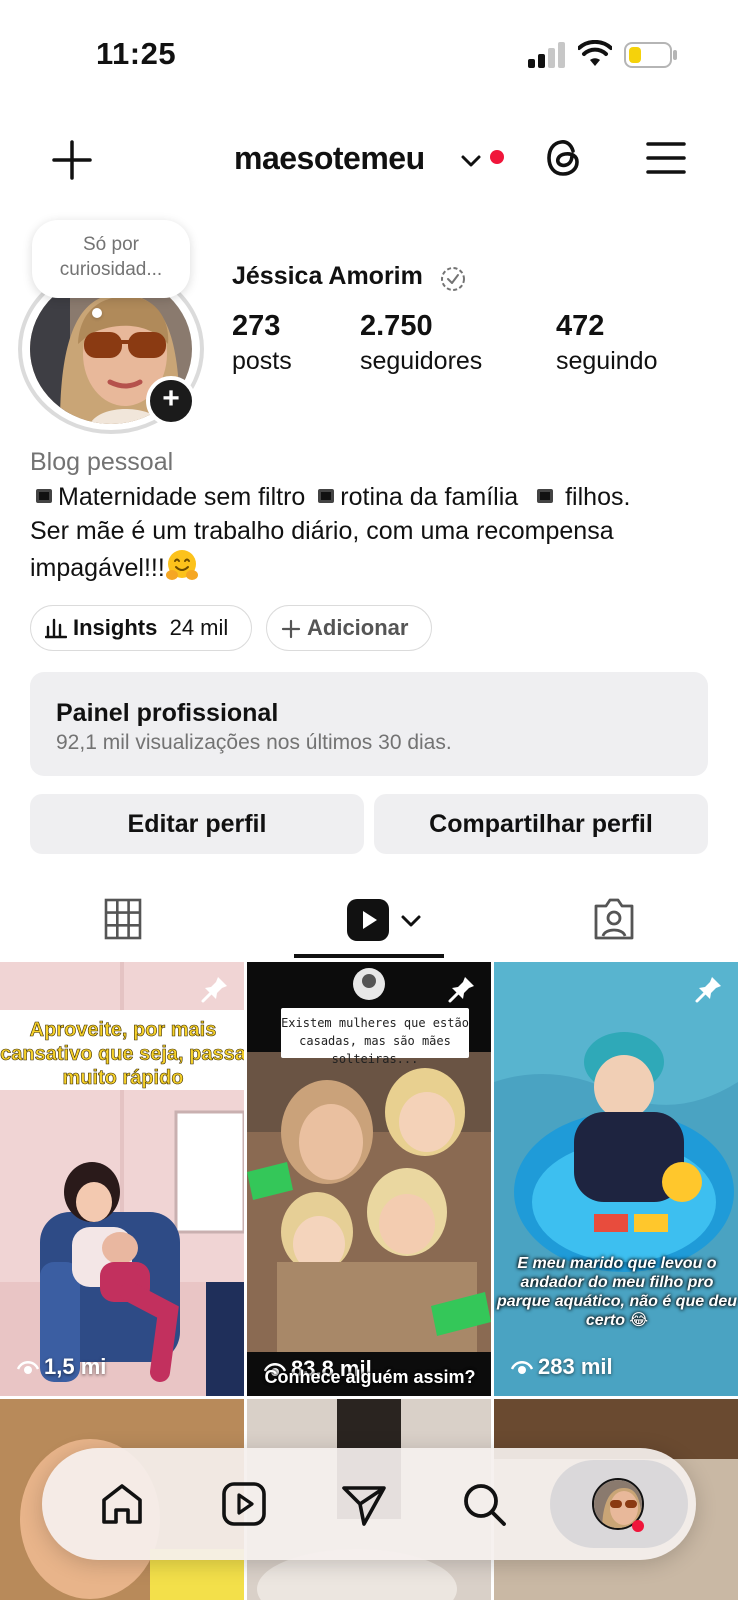 The image size is (738, 1600). Describe the element at coordinates (262, 361) in the screenshot. I see `stat-posts-label: posts` at that location.